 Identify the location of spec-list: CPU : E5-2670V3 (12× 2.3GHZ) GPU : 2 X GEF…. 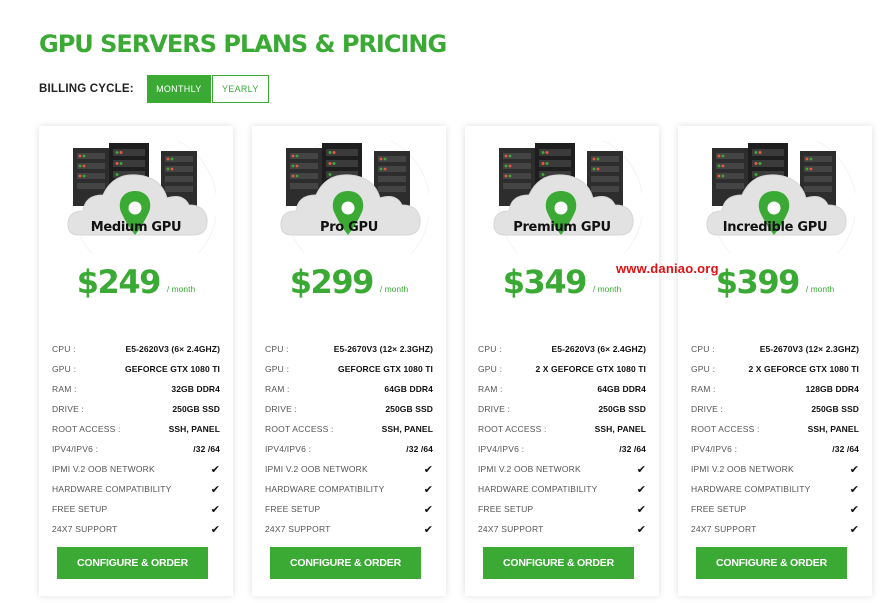
(775, 439).